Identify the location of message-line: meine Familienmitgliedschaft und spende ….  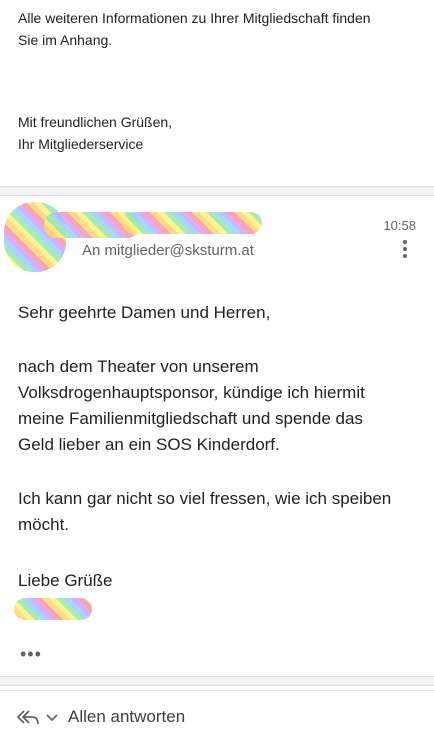
(190, 418).